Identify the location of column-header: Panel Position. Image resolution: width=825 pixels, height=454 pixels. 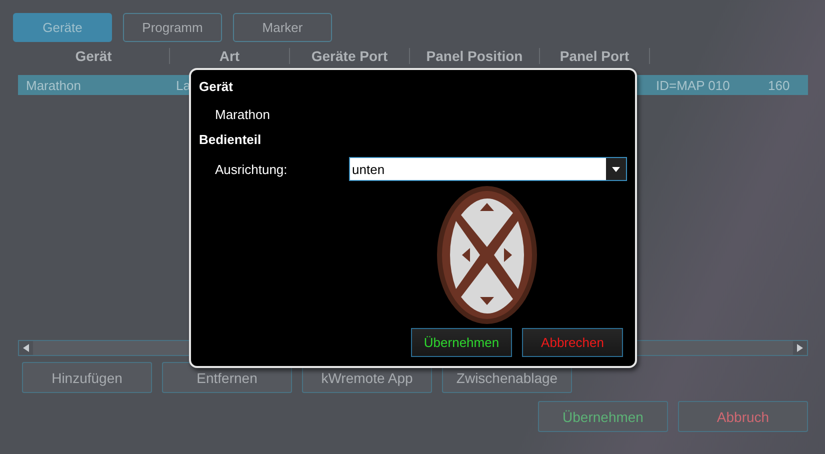
(475, 56).